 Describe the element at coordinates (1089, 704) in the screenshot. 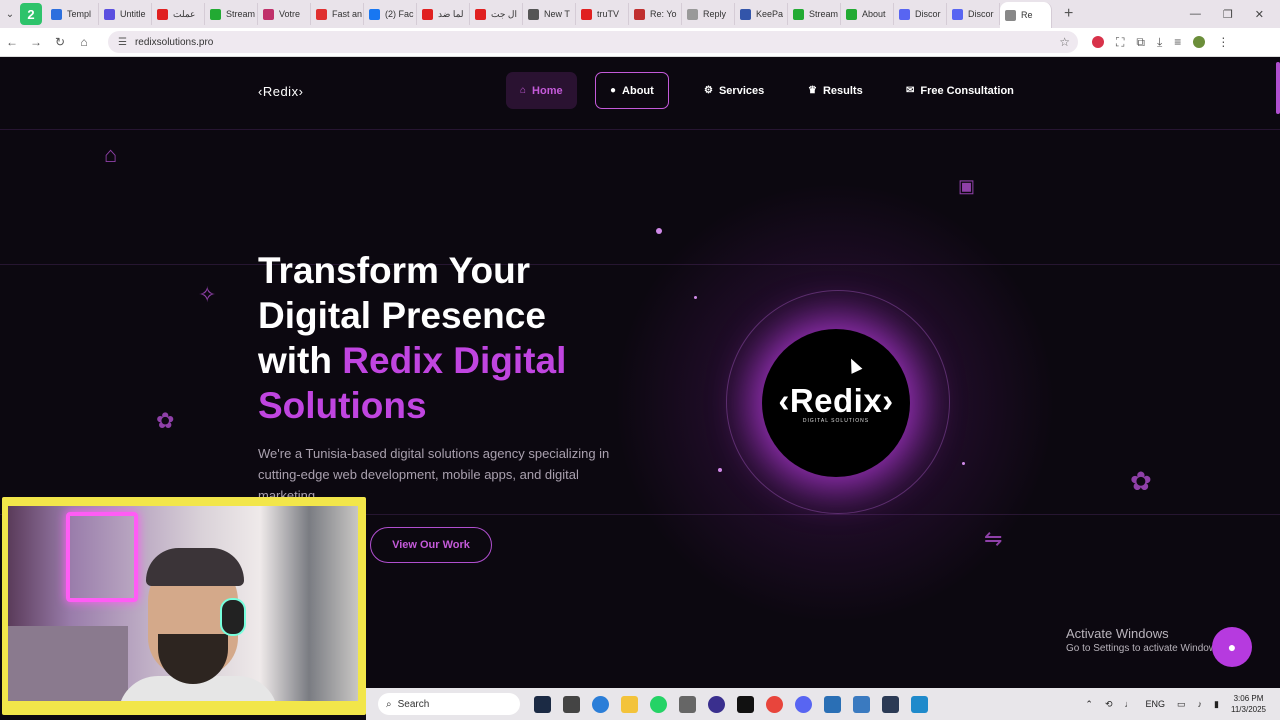

I see `tray-chevron-icon: ⌃` at that location.